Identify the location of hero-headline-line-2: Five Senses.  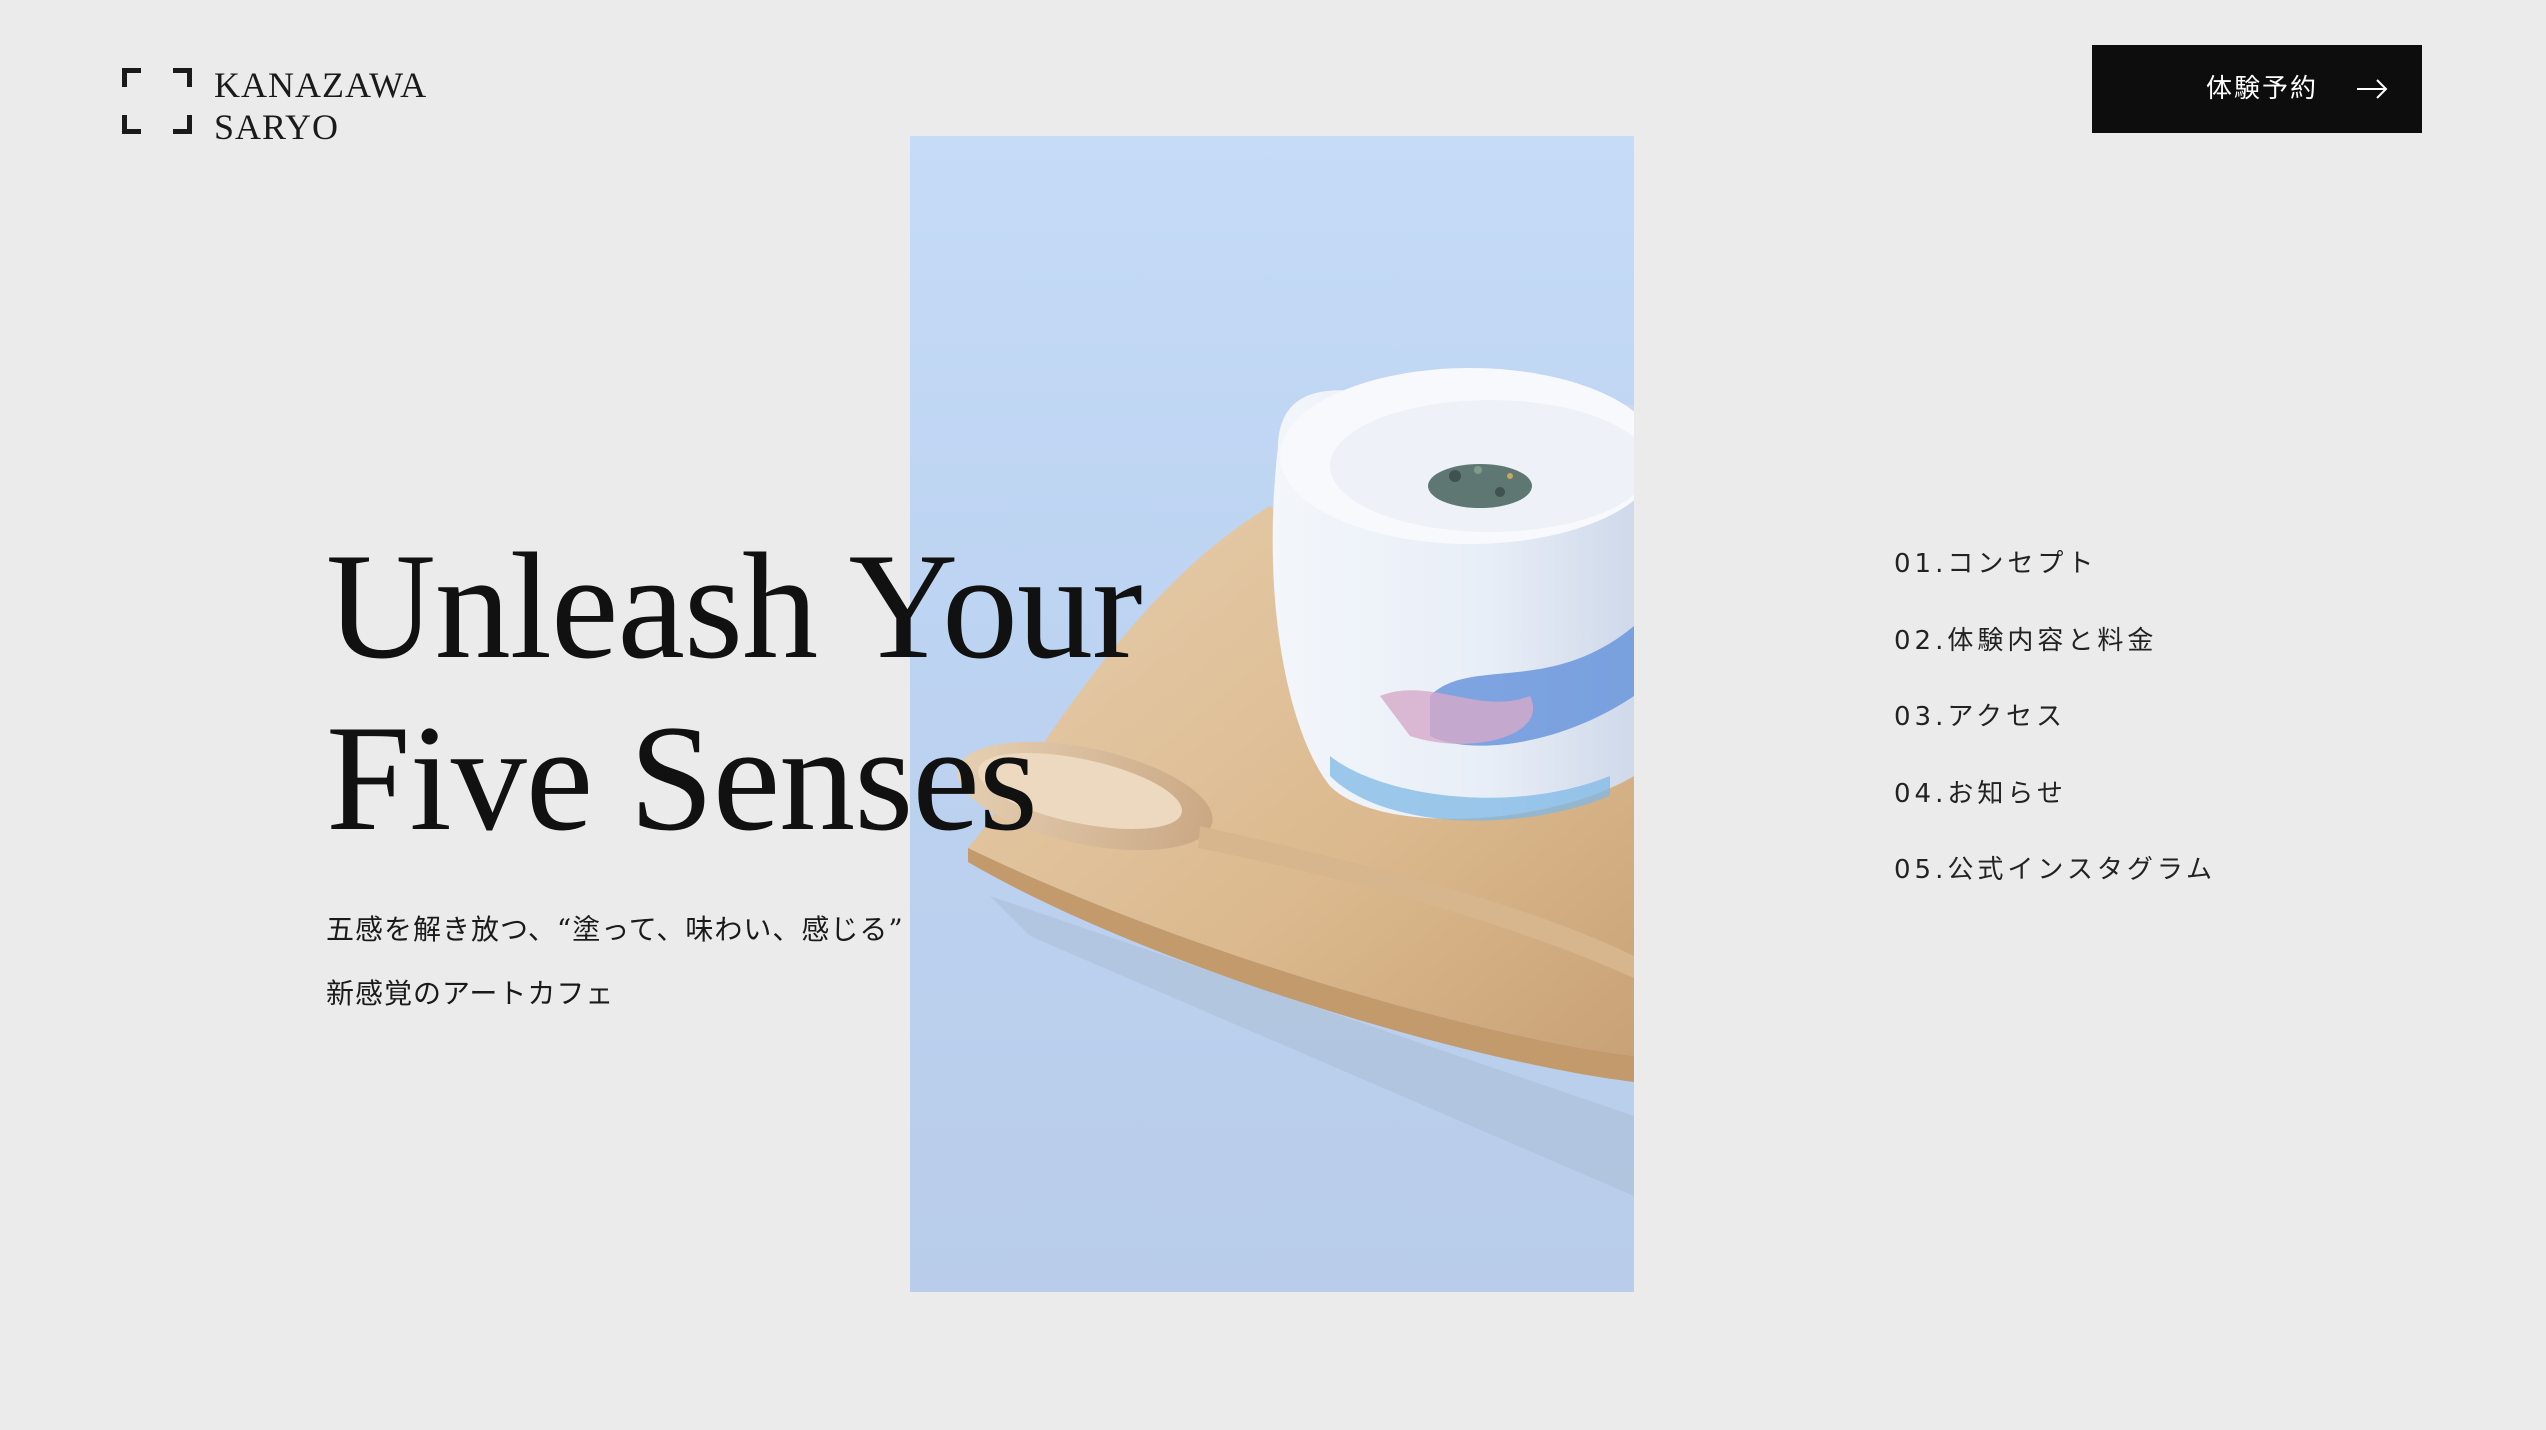
(682, 778).